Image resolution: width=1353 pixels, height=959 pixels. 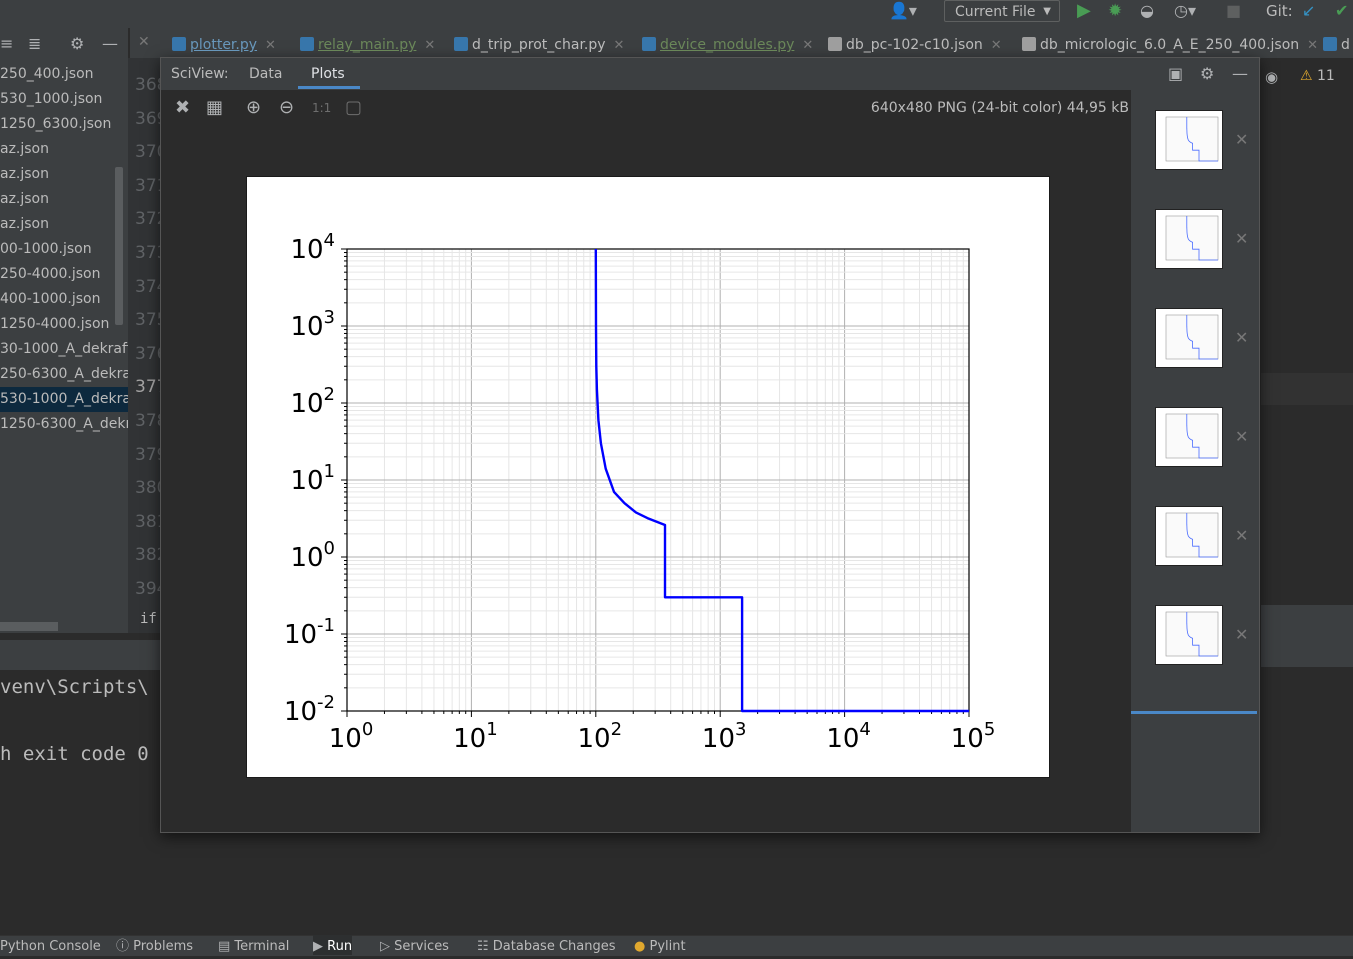 I want to click on close-panel-icon: ✕, so click(x=144, y=42).